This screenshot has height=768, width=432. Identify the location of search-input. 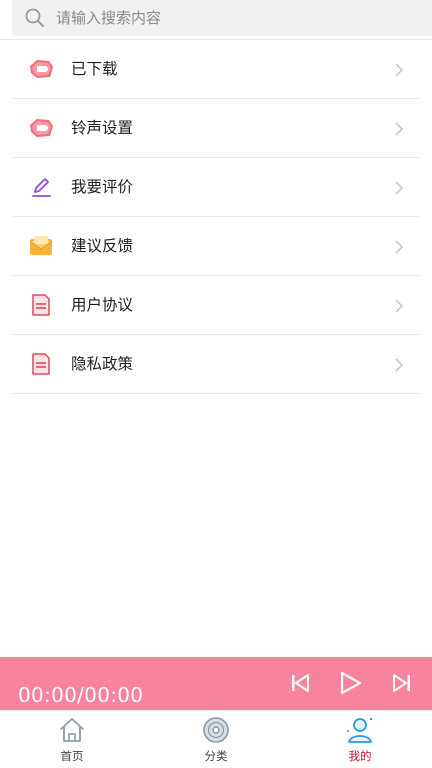
(236, 18).